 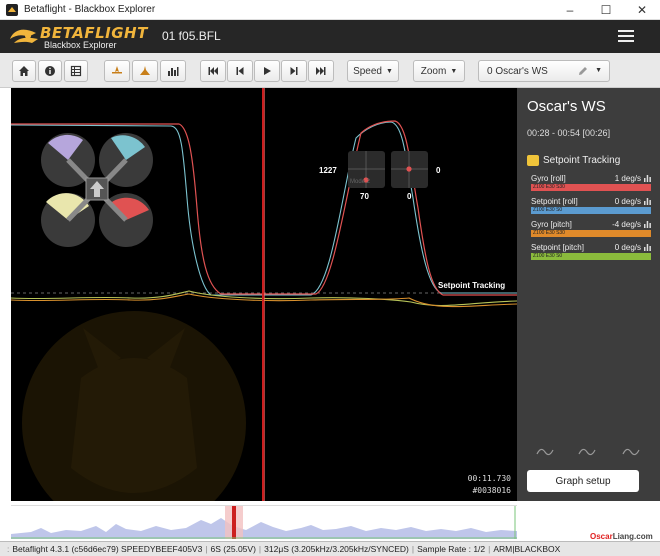 I want to click on home-button, so click(x=24, y=71).